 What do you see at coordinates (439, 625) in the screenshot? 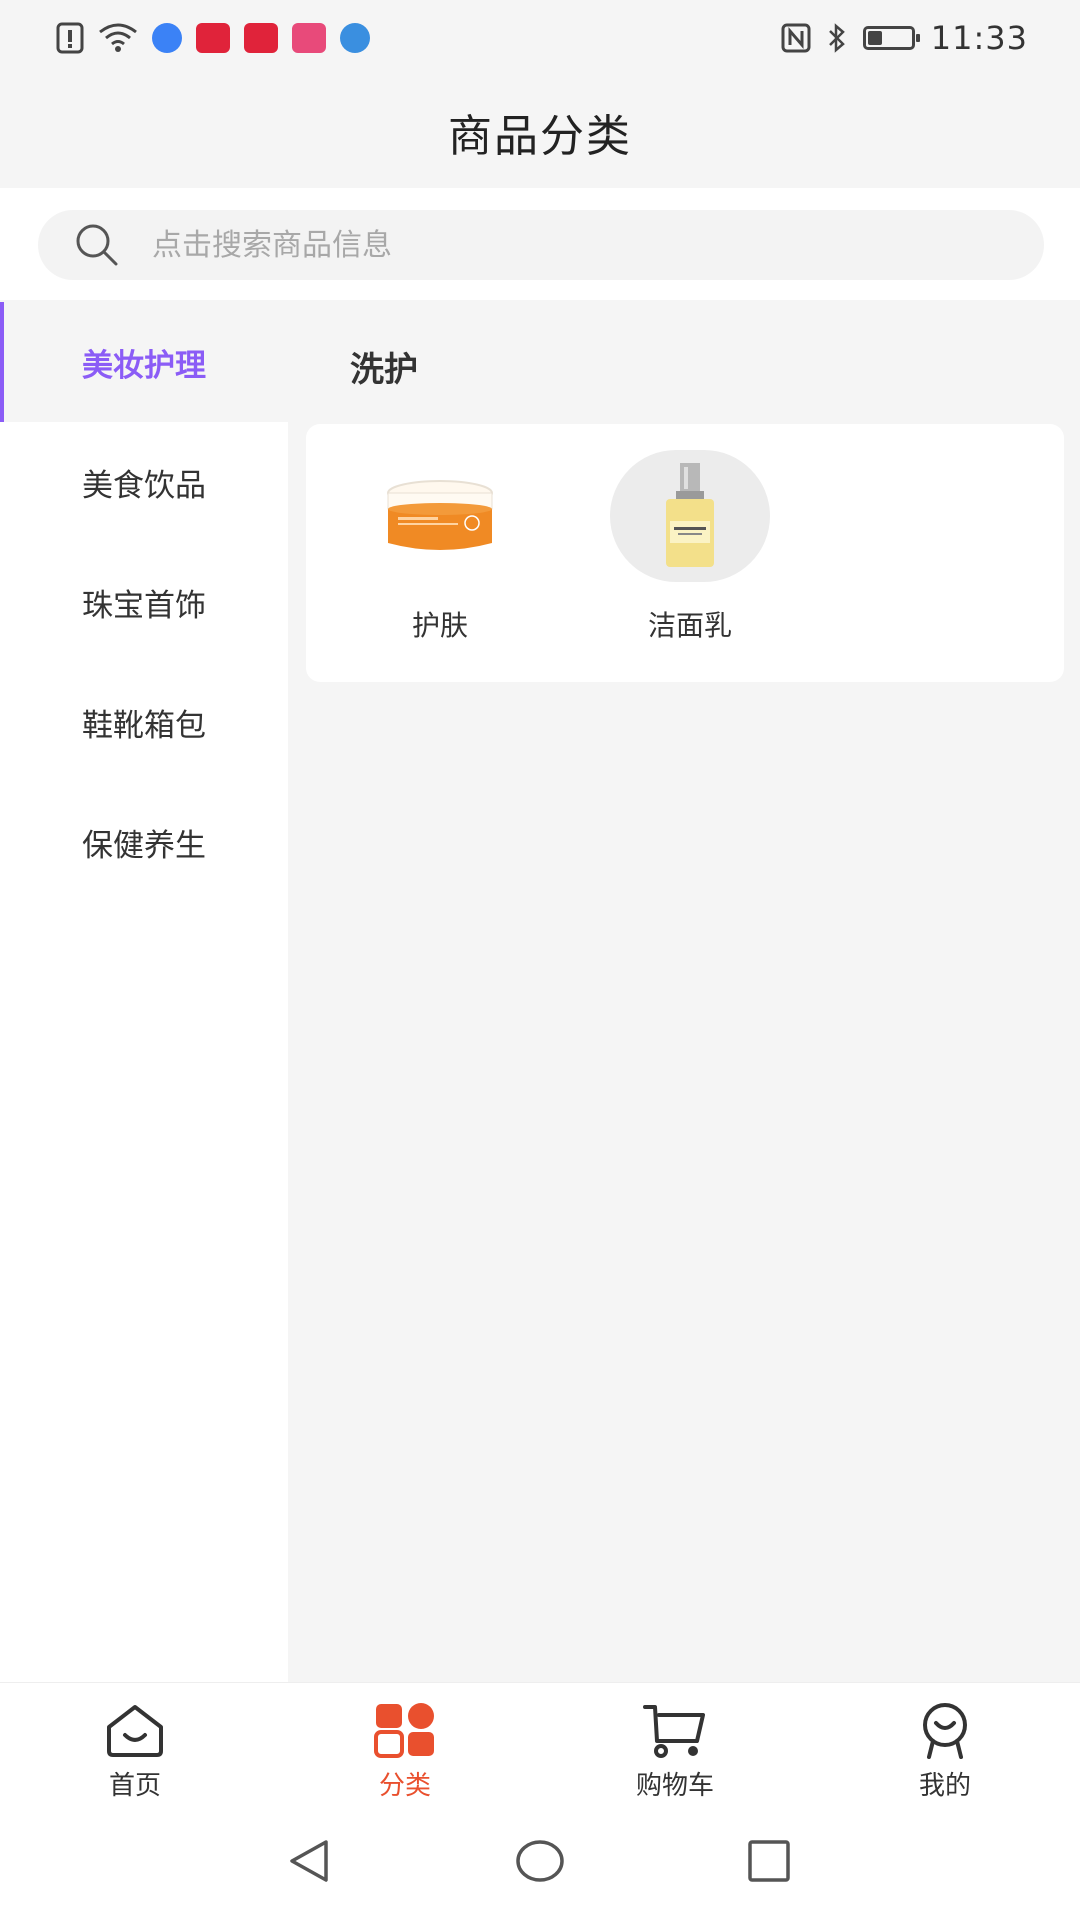
I see `product-name: 护肤` at bounding box center [439, 625].